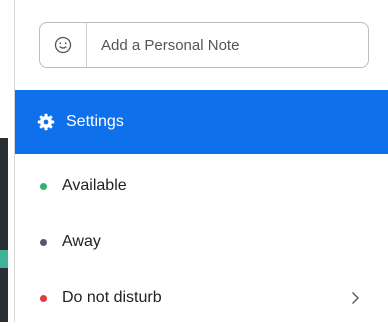  I want to click on background-window-edge, so click(4, 161).